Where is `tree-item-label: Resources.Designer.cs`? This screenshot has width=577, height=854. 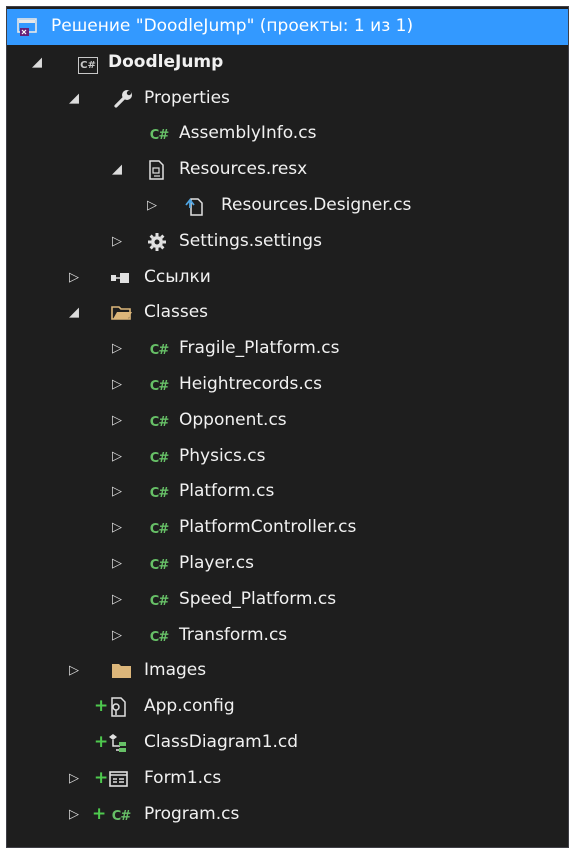 tree-item-label: Resources.Designer.cs is located at coordinates (316, 204).